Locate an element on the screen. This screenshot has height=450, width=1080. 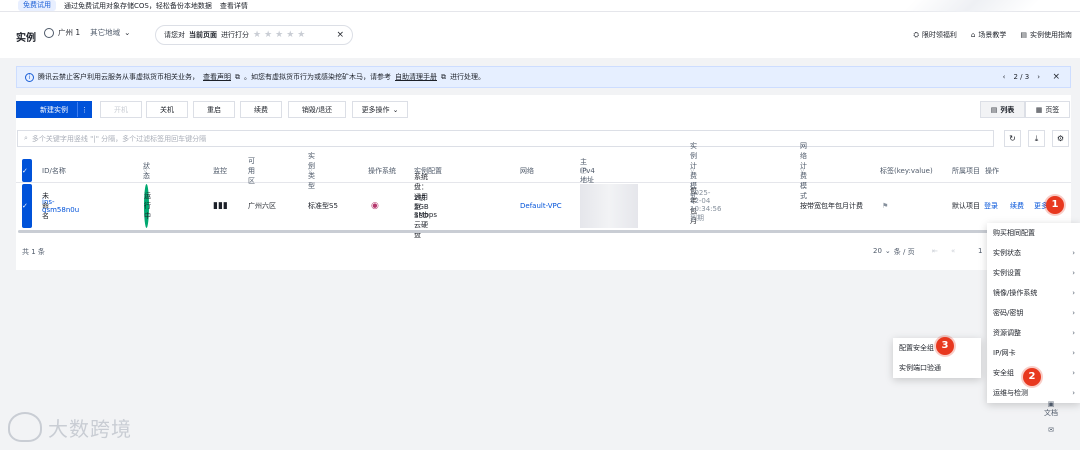
total-count: 共 1 条 is located at coordinates (33, 252).